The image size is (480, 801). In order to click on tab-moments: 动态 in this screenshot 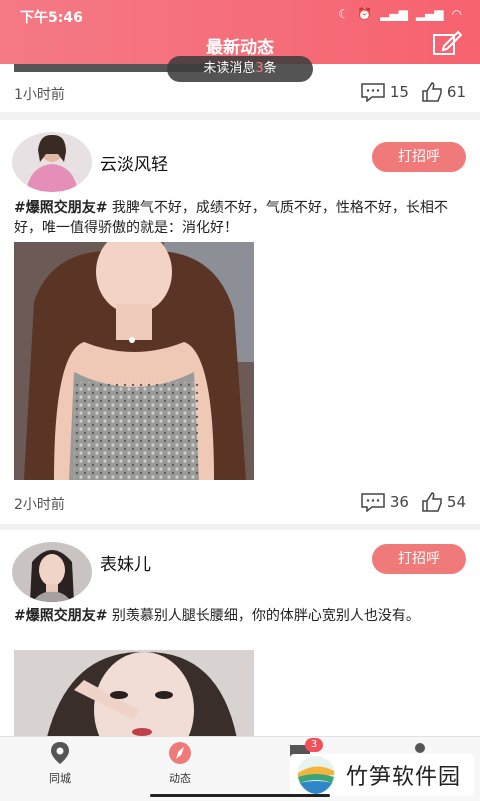, I will do `click(180, 763)`.